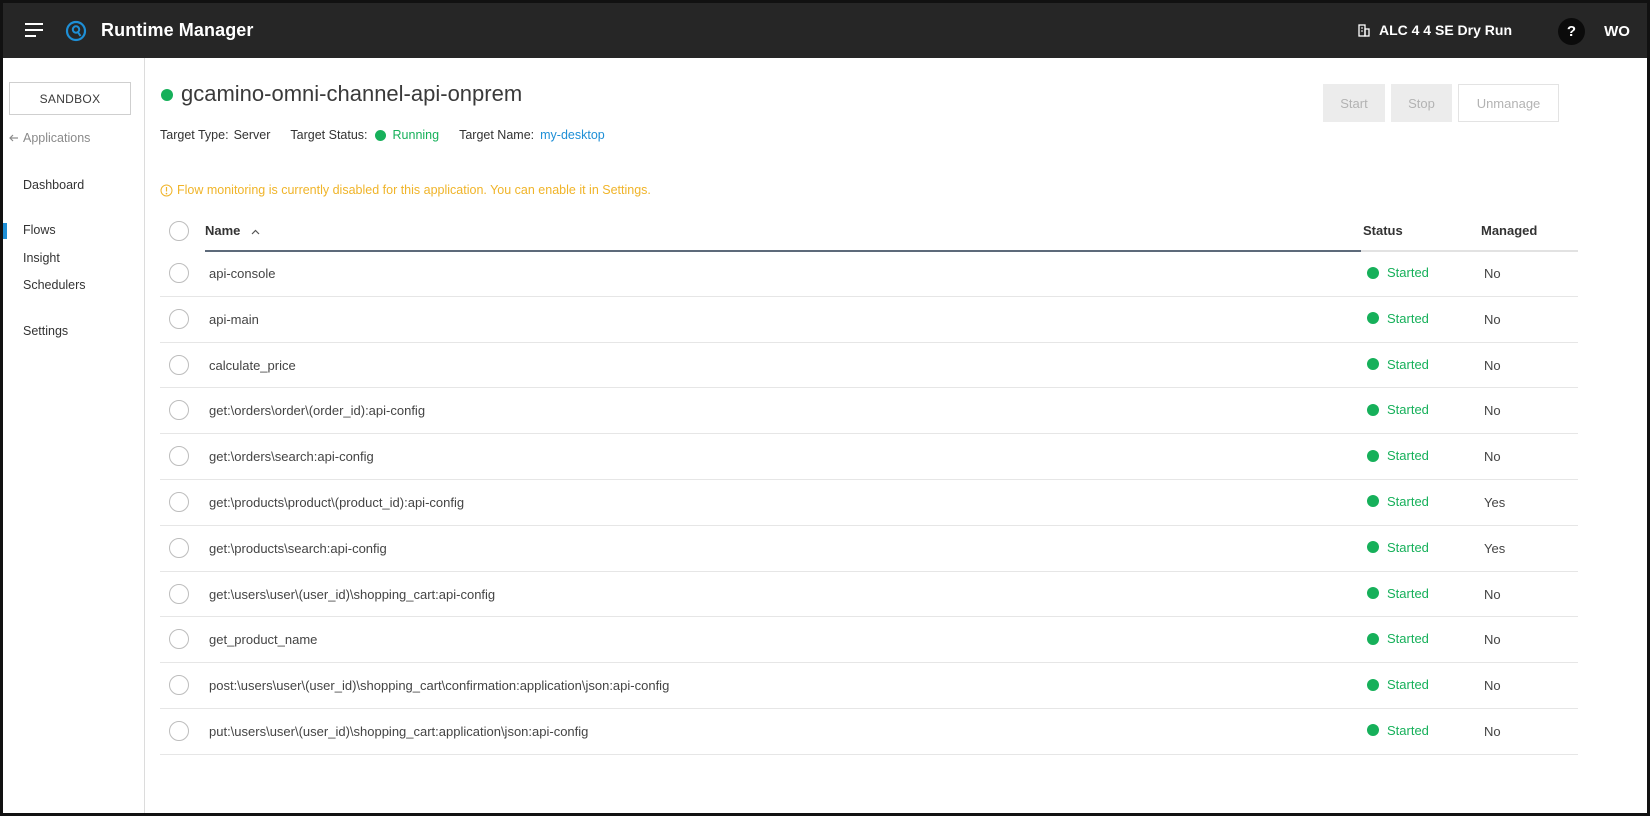  I want to click on unmanage-button: Unmanage, so click(1508, 103).